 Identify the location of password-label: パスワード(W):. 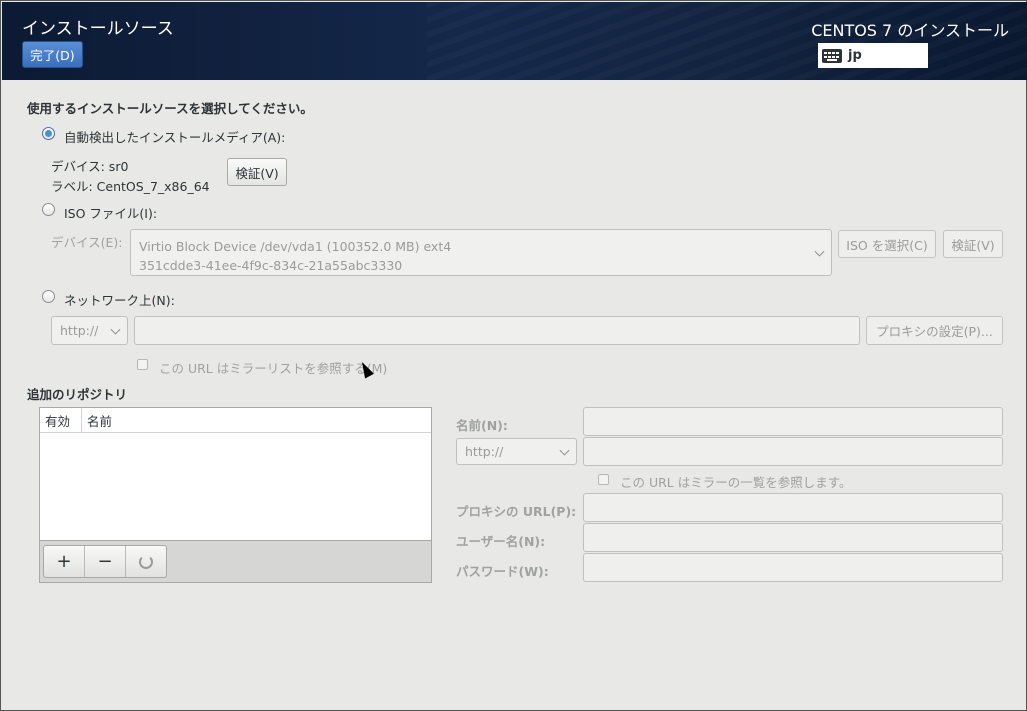
(502, 571).